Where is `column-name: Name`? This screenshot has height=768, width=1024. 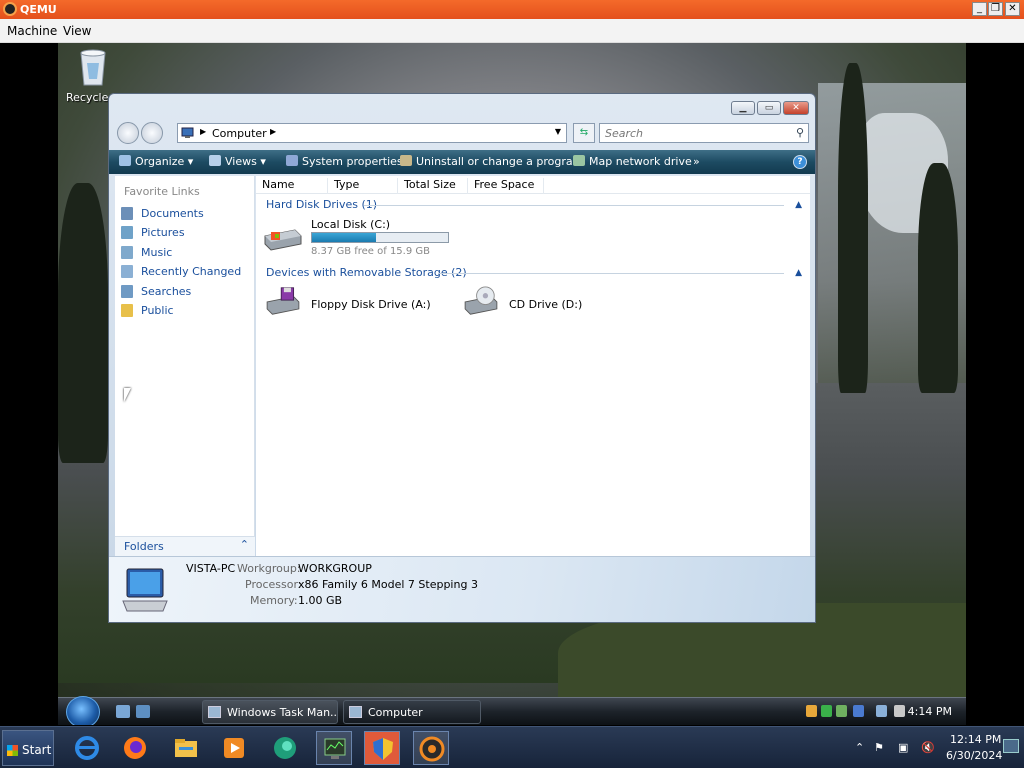 column-name: Name is located at coordinates (292, 186).